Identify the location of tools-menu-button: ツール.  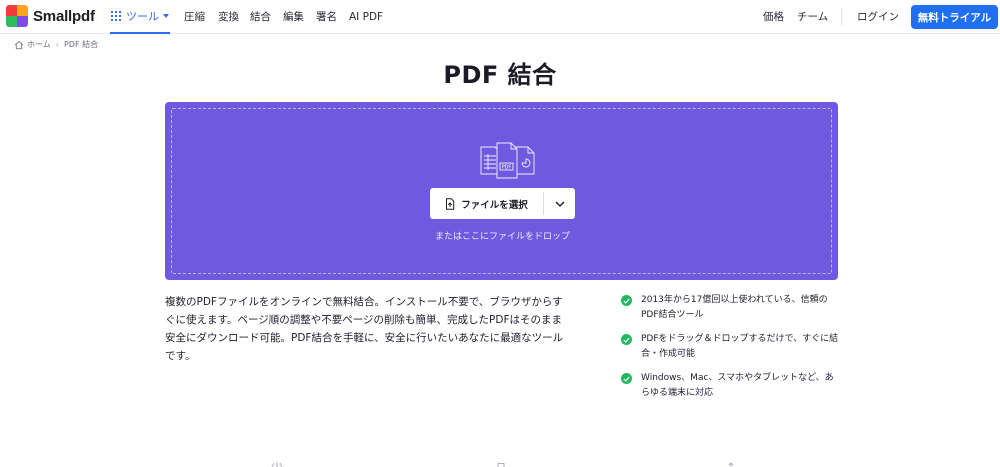
(140, 17).